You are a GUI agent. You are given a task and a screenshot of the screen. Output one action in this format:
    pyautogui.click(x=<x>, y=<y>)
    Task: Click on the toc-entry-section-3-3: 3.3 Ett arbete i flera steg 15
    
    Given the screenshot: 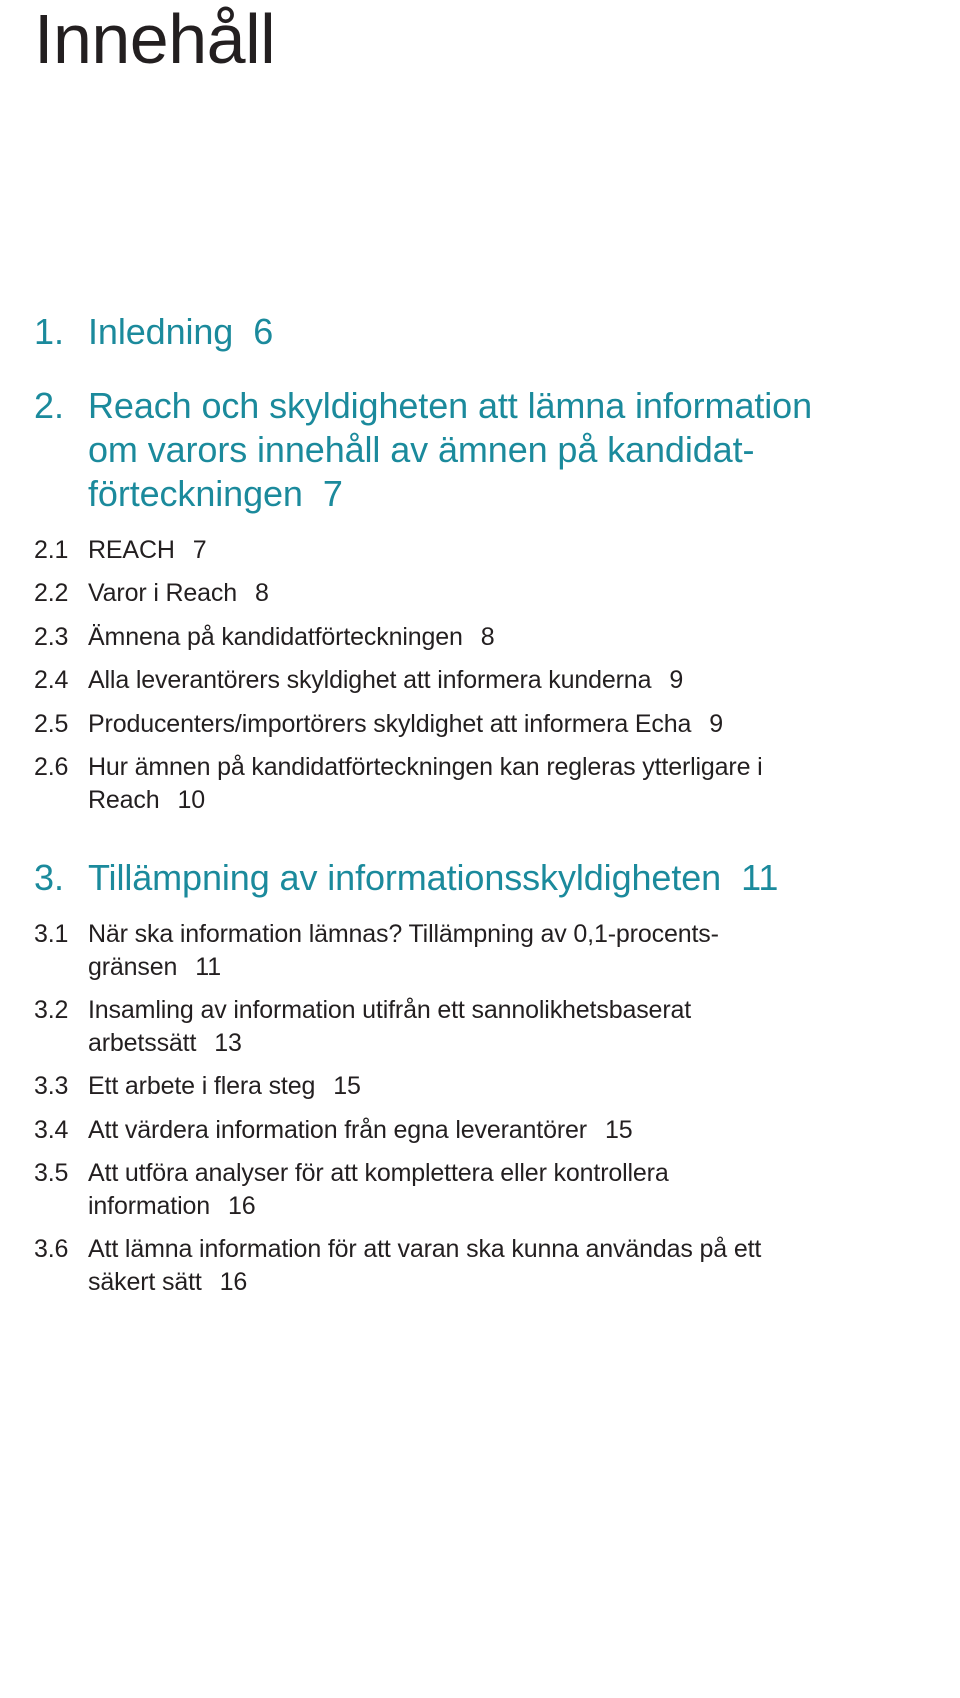 What is the action you would take?
    pyautogui.click(x=477, y=1086)
    